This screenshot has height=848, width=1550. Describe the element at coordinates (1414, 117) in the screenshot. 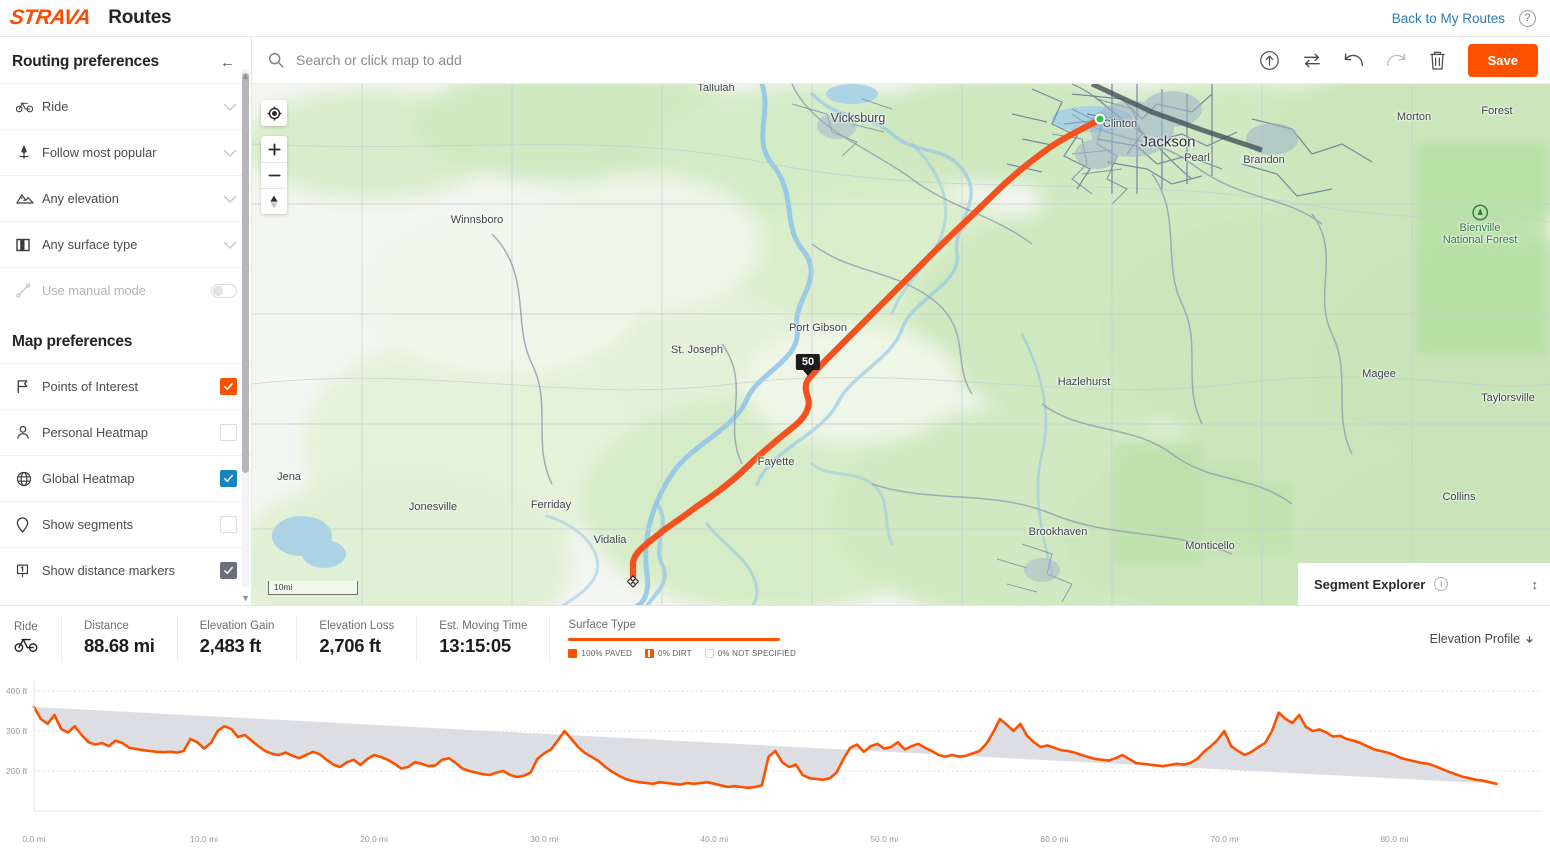

I see `map-label: Morton` at that location.